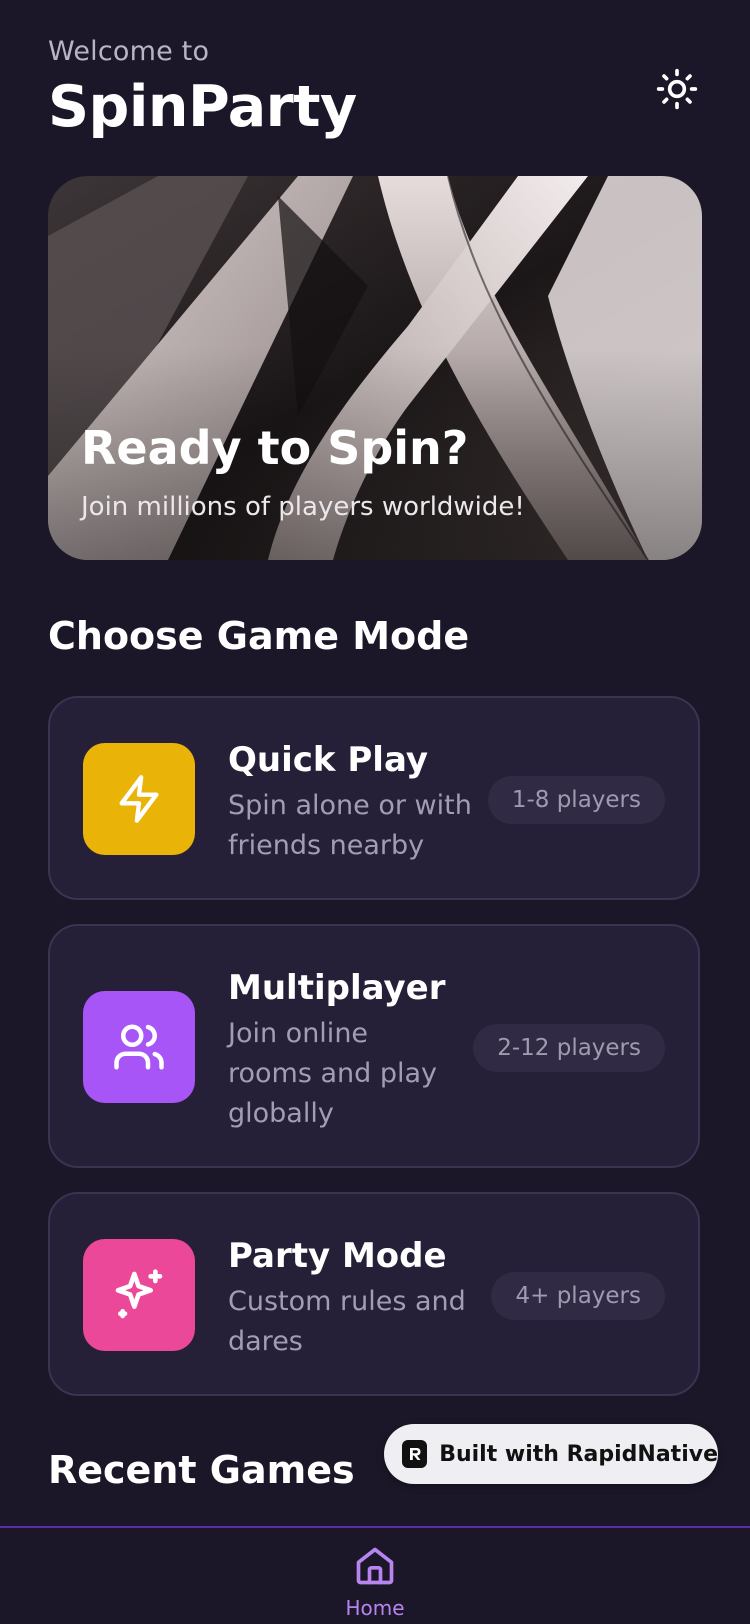  I want to click on tab-home: Home, so click(375, 1576).